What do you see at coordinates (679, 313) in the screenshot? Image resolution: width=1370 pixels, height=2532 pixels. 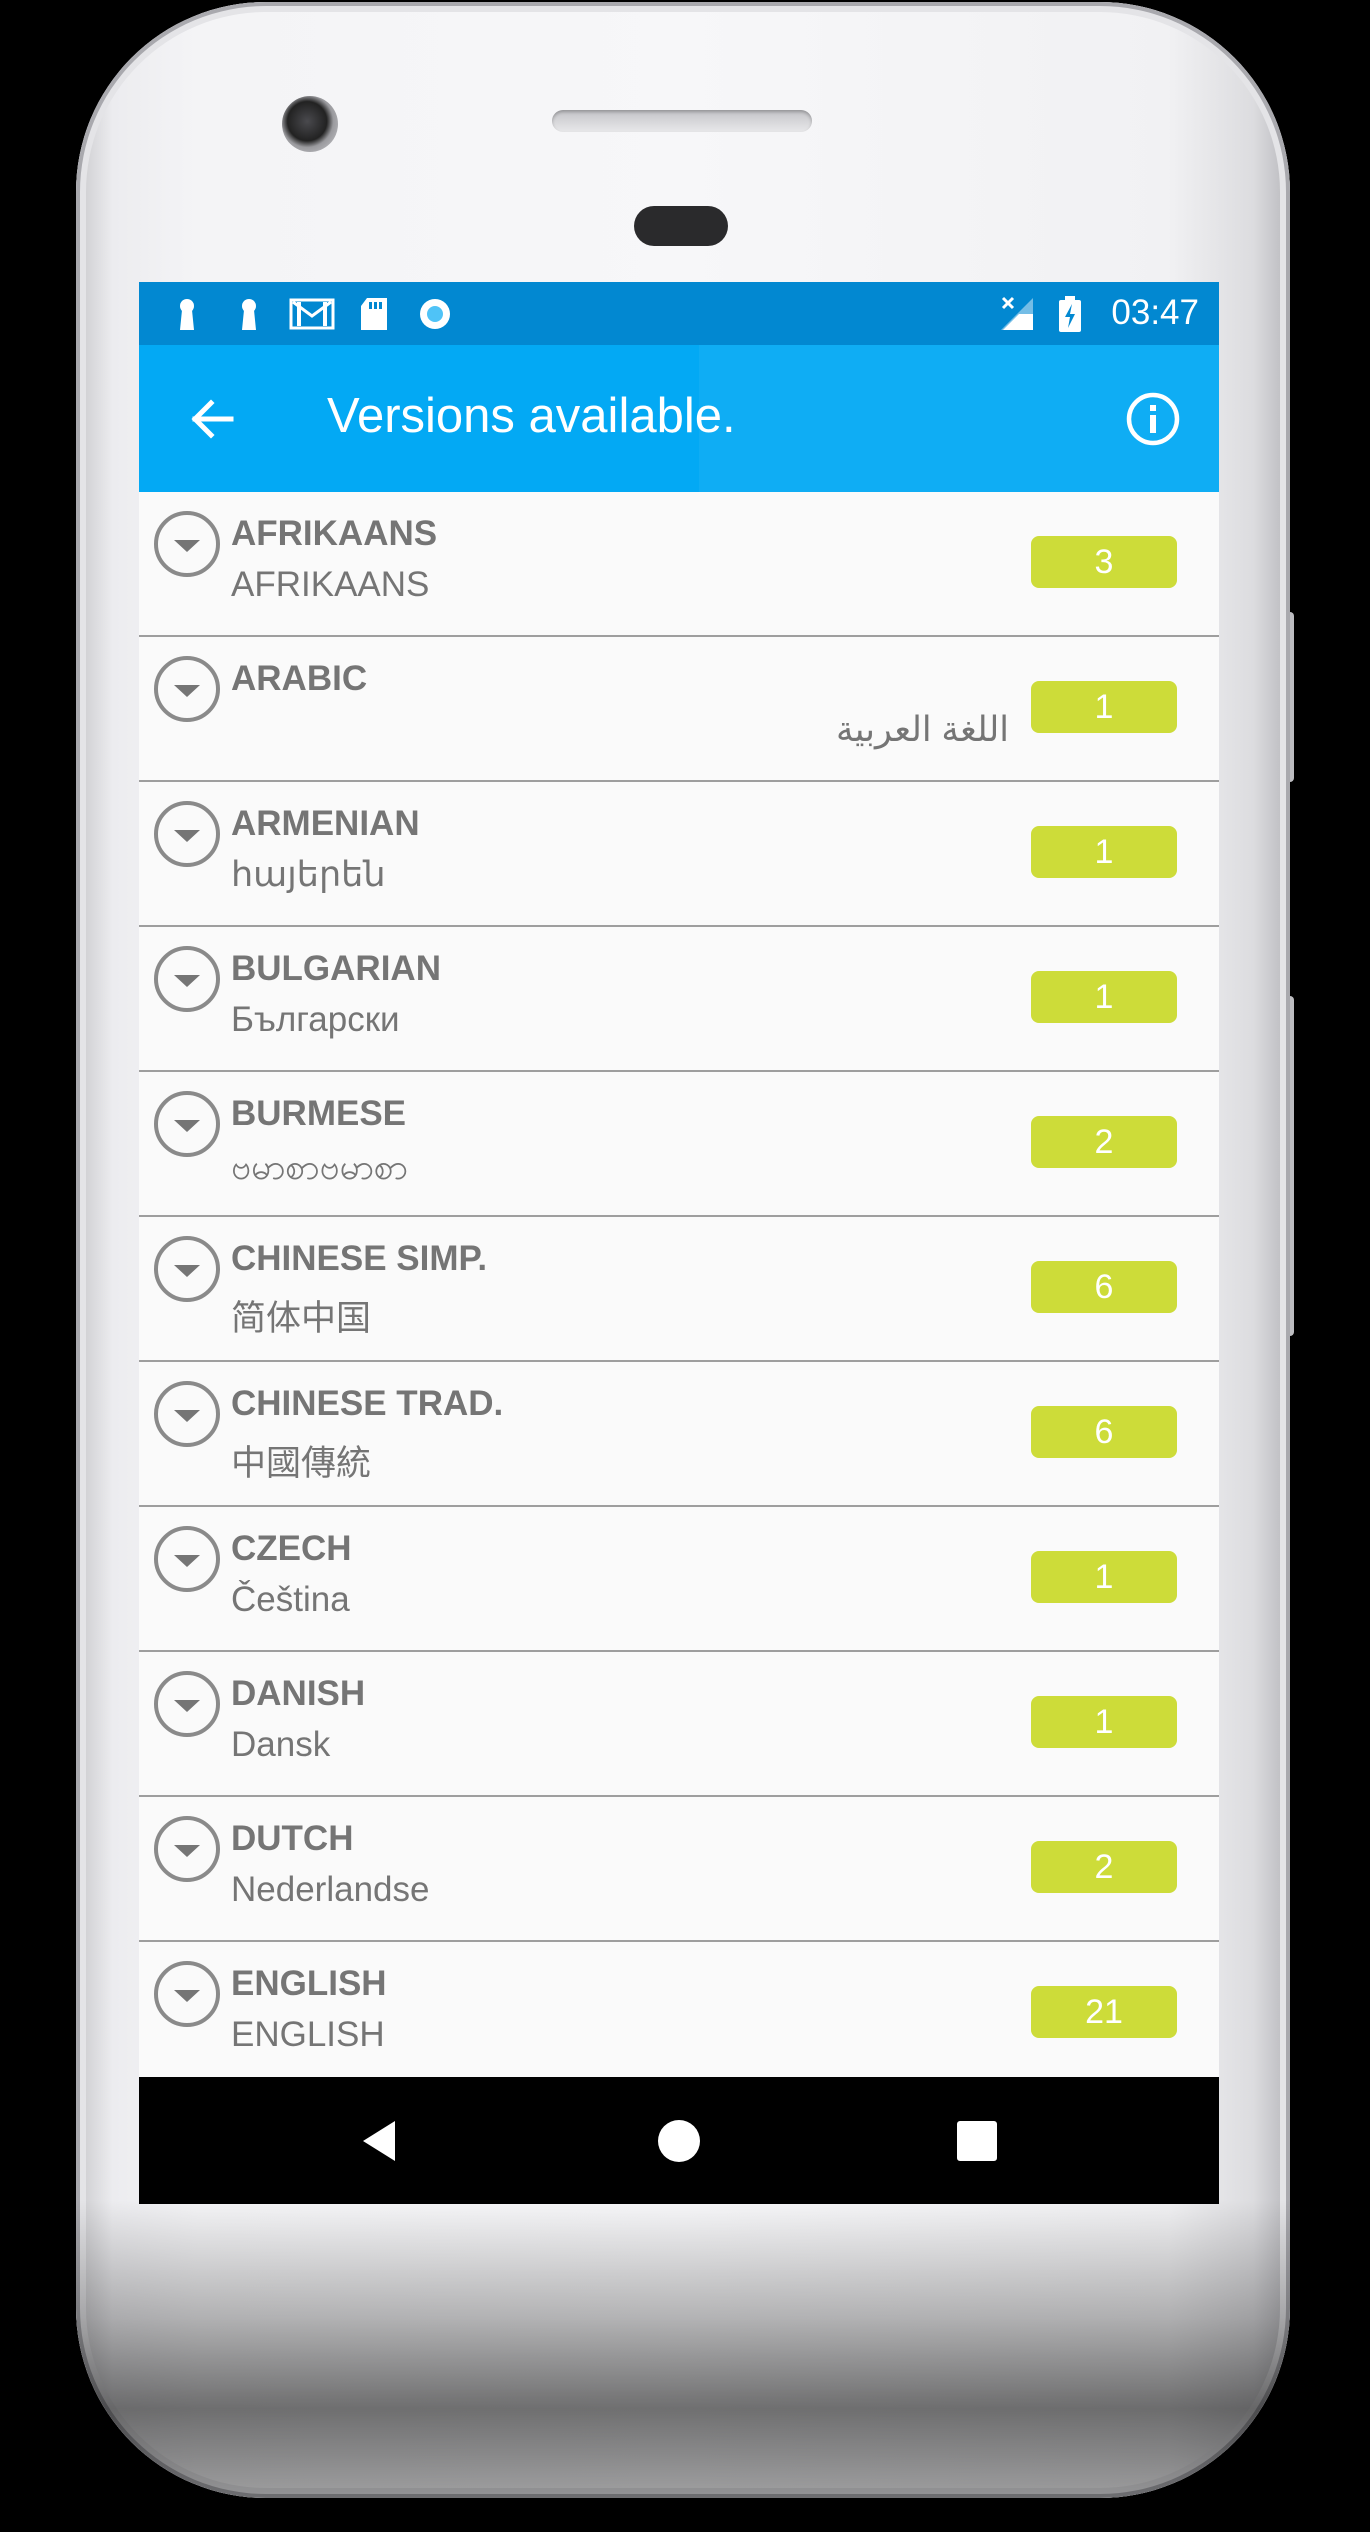 I see `status-bar: 03:47` at bounding box center [679, 313].